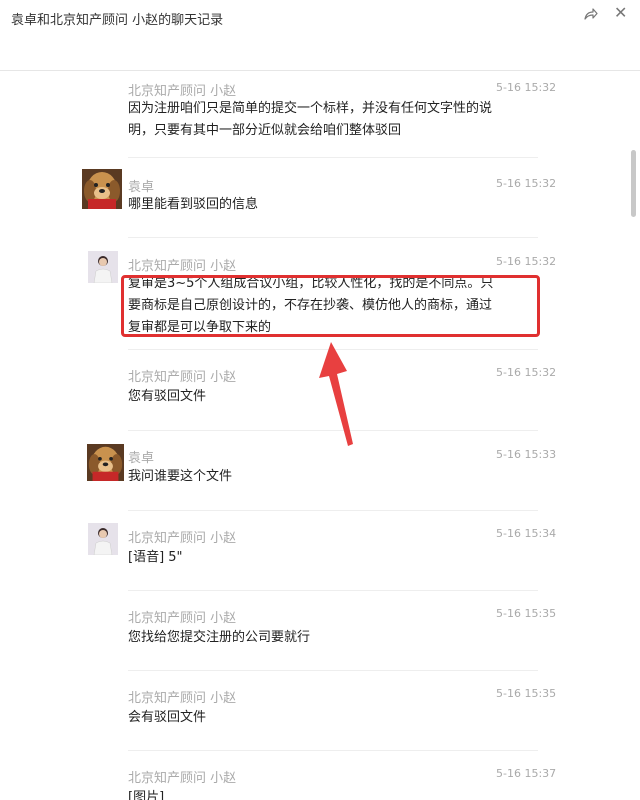 The width and height of the screenshot is (640, 800). What do you see at coordinates (526, 533) in the screenshot?
I see `message-time: 5-16 15:34` at bounding box center [526, 533].